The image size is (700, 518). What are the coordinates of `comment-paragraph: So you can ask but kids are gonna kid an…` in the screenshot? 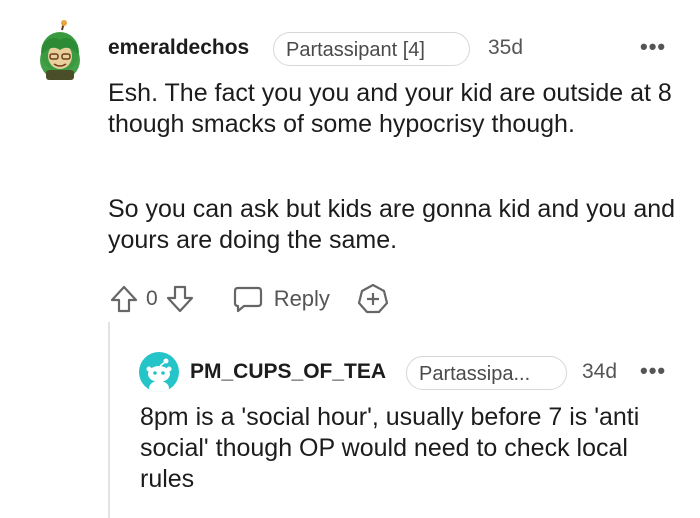 It's located at (392, 224).